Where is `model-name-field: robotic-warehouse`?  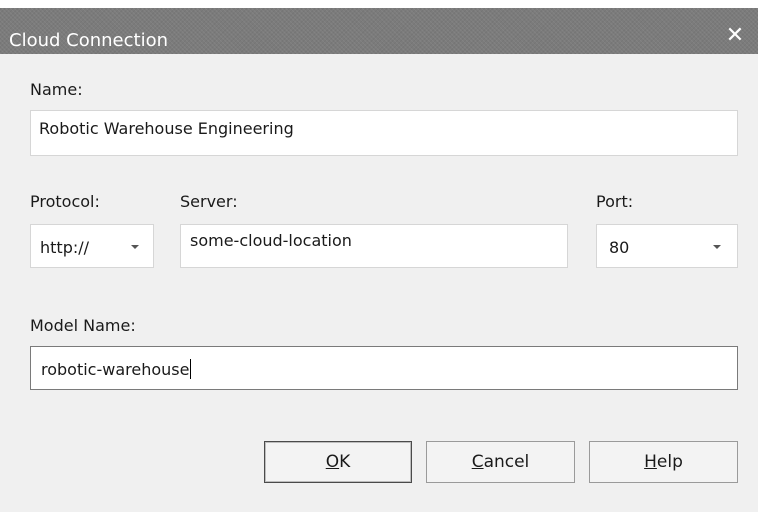
model-name-field: robotic-warehouse is located at coordinates (384, 368).